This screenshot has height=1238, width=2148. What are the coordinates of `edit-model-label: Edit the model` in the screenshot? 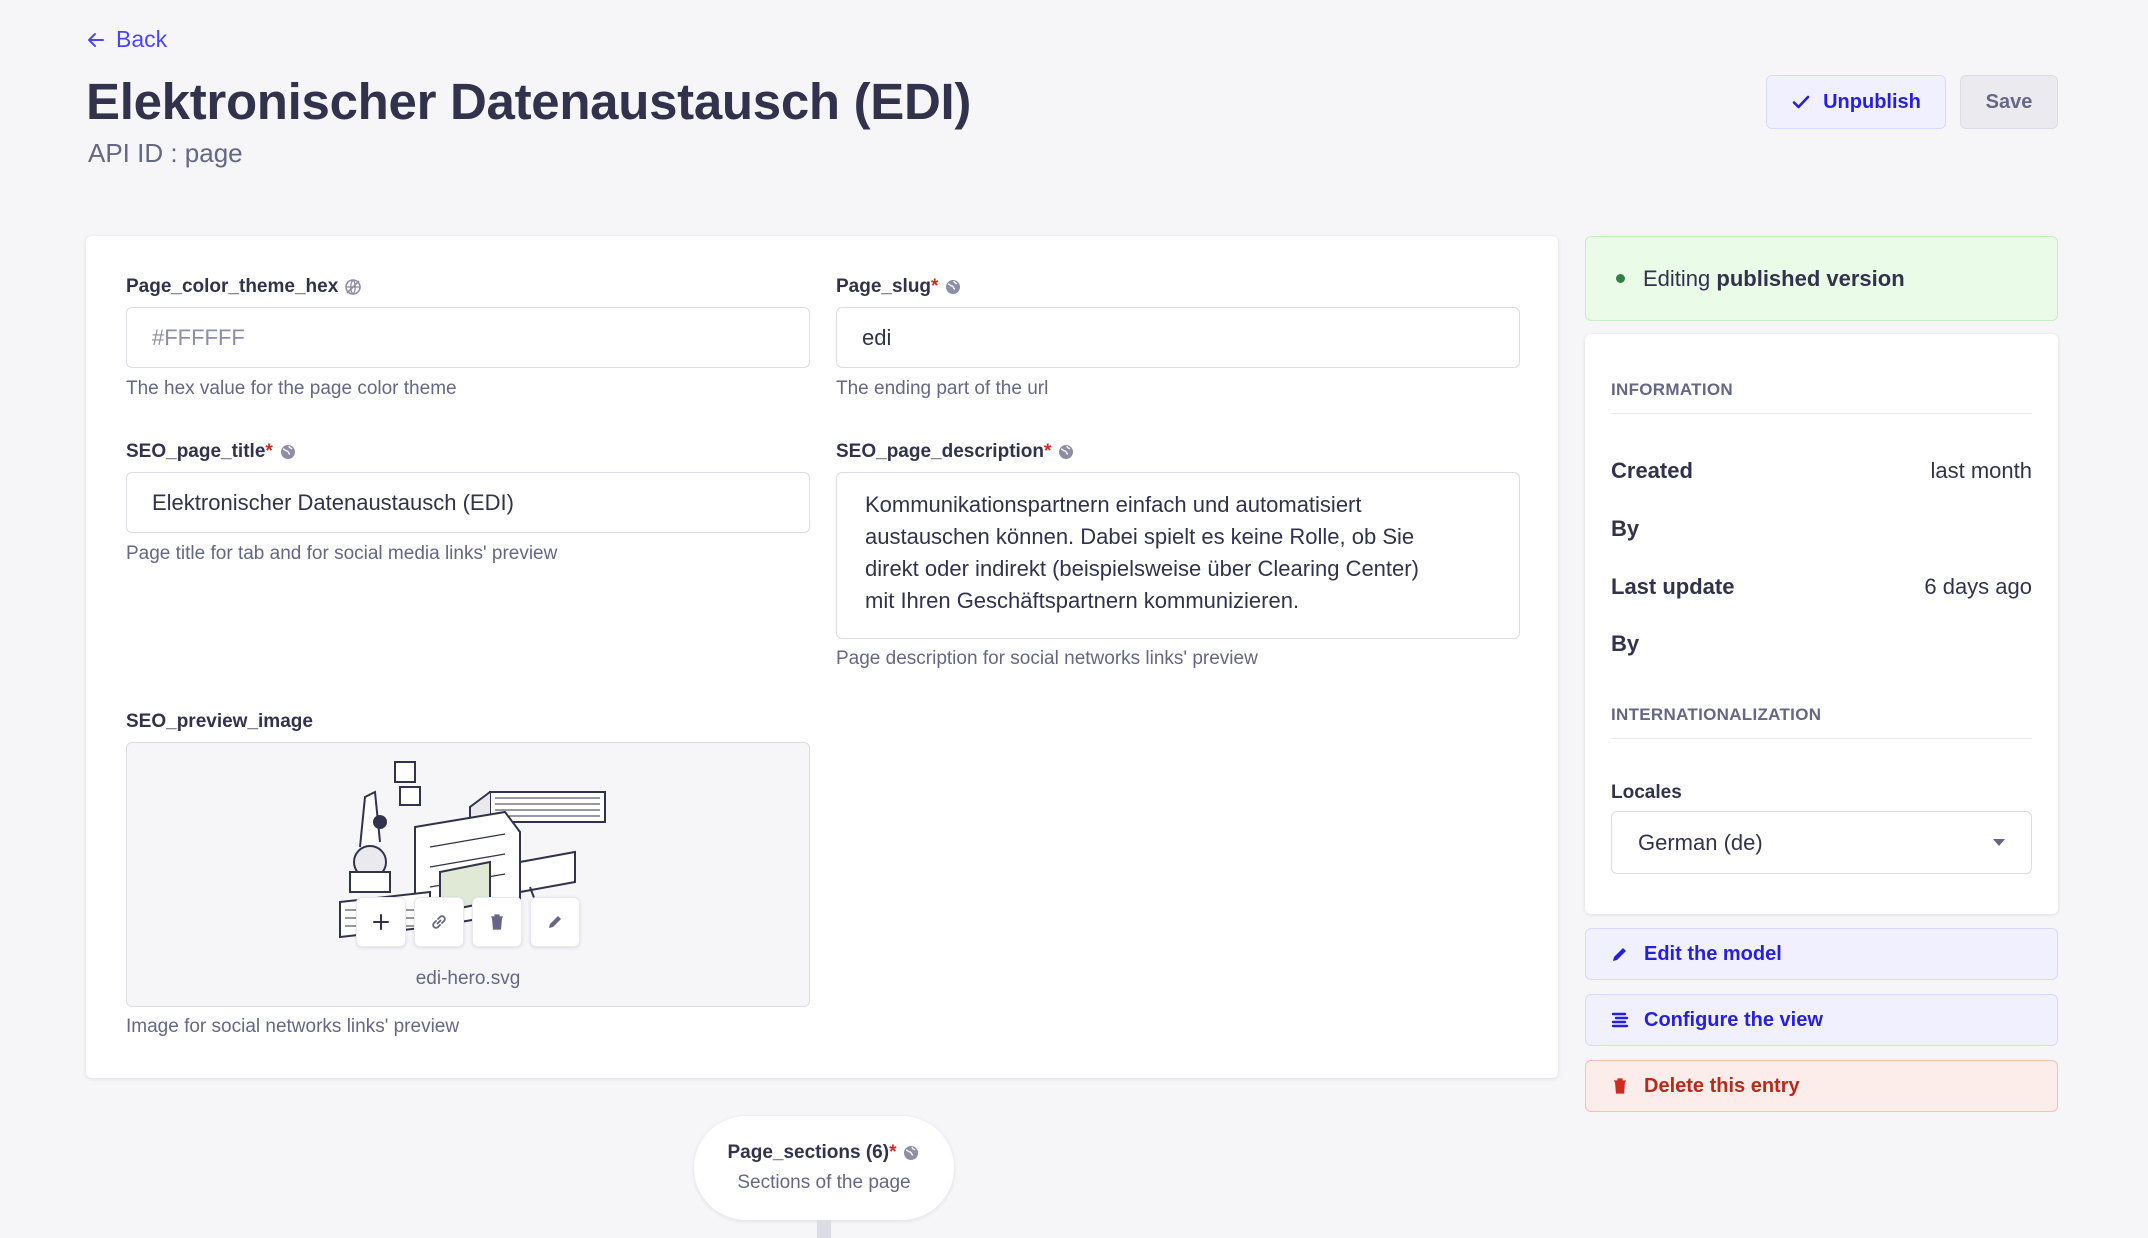 It's located at (1713, 953).